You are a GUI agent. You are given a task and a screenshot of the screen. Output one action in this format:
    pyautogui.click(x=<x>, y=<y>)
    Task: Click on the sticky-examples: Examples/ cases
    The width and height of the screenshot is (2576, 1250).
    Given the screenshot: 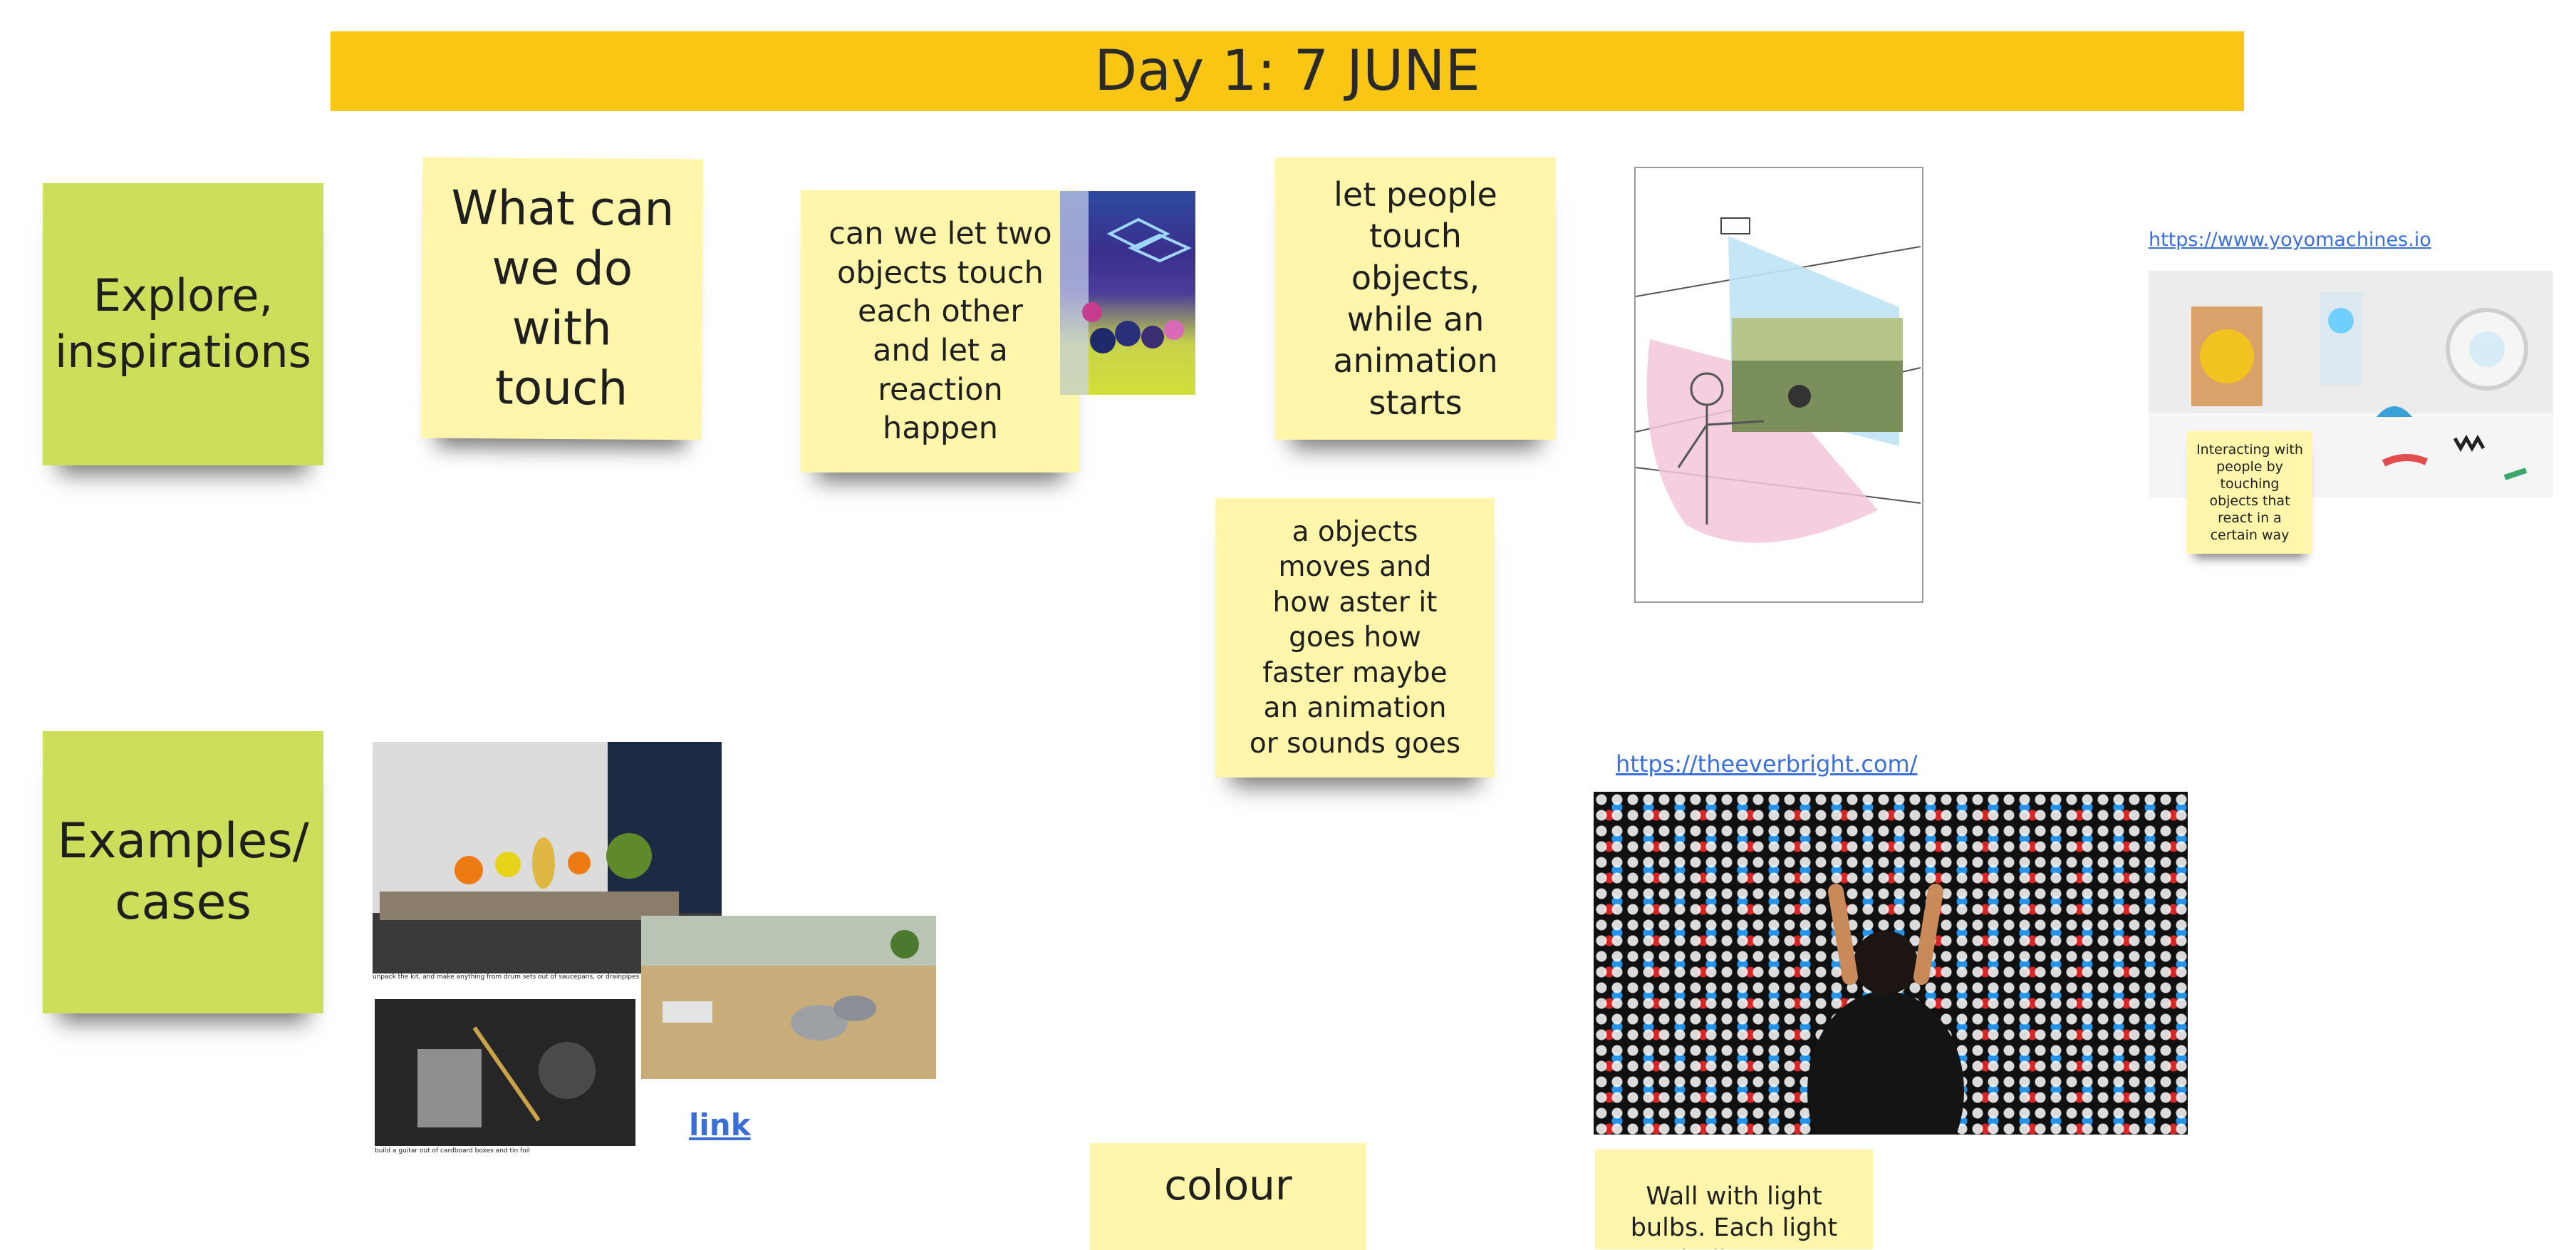 What is the action you would take?
    pyautogui.click(x=183, y=872)
    